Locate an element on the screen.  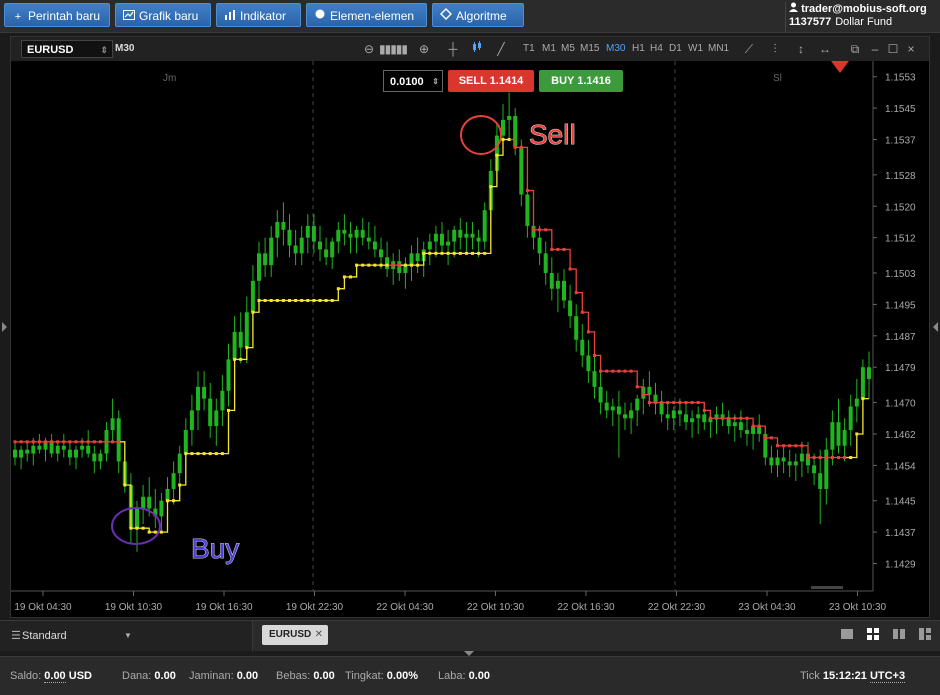
layout-grid-icon is located at coordinates (874, 635).